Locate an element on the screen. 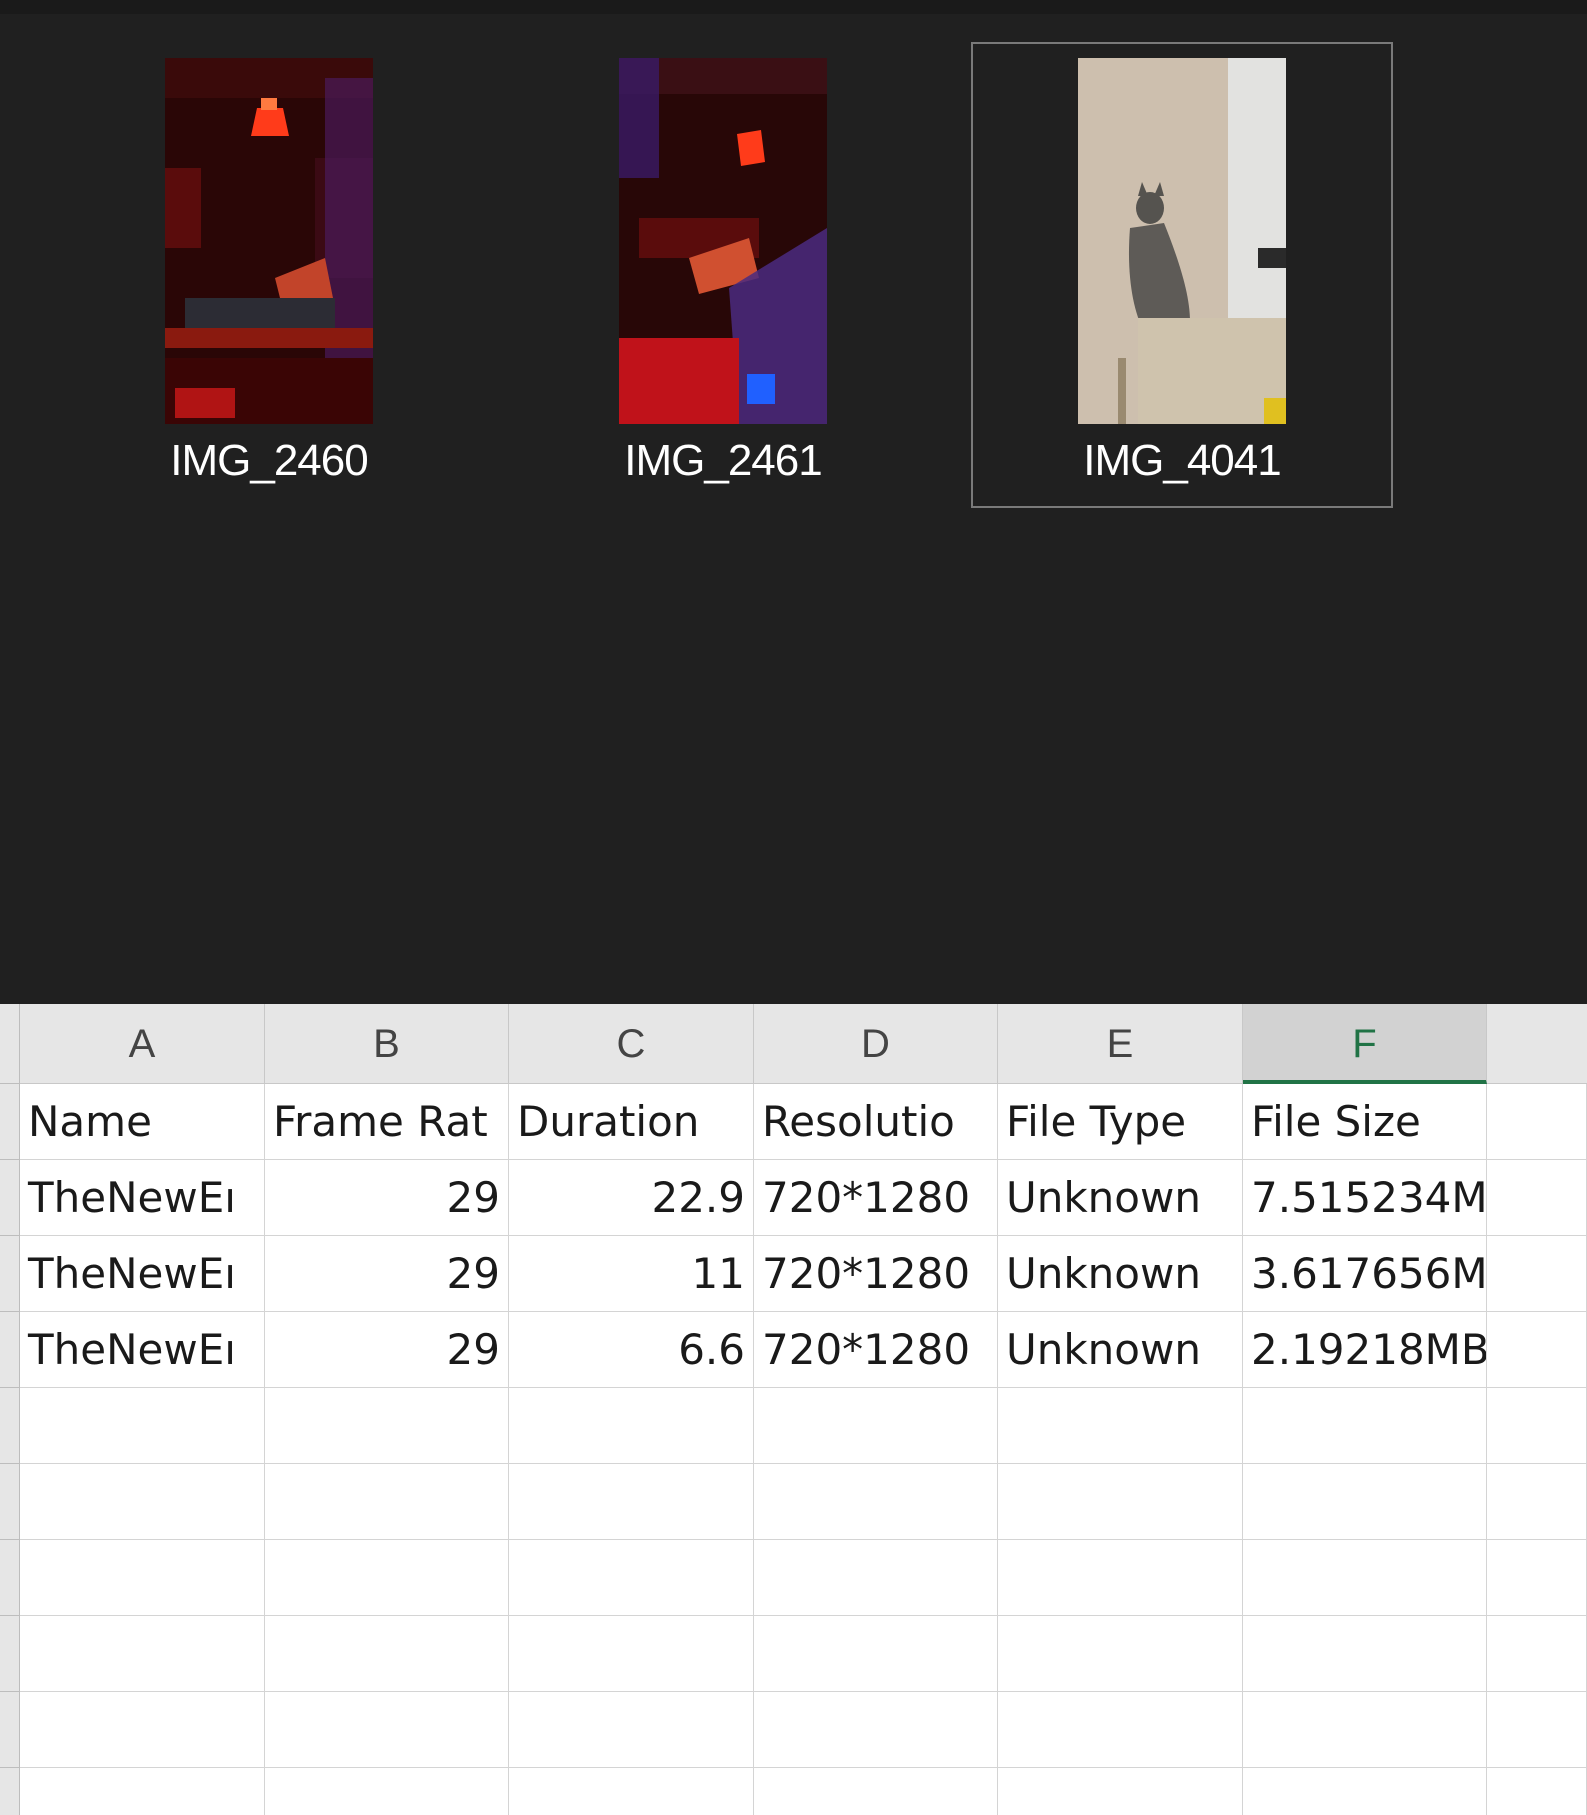 The image size is (1587, 1815). cell-d9 is located at coordinates (876, 1730).